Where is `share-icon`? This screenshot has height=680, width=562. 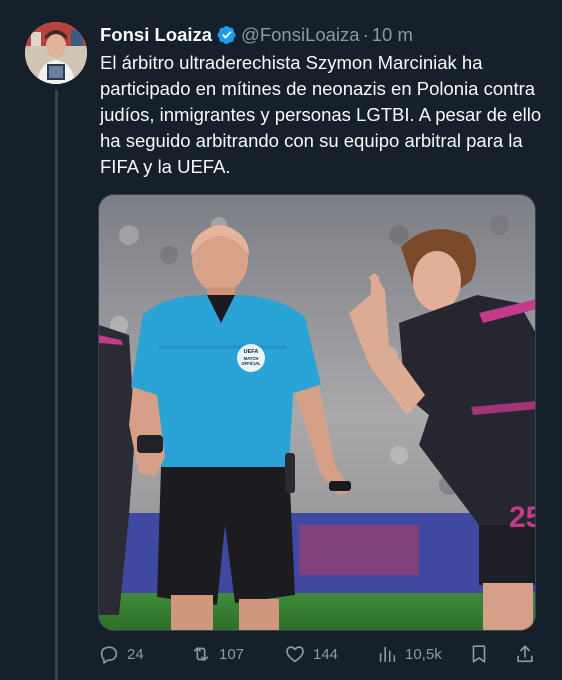 share-icon is located at coordinates (525, 654).